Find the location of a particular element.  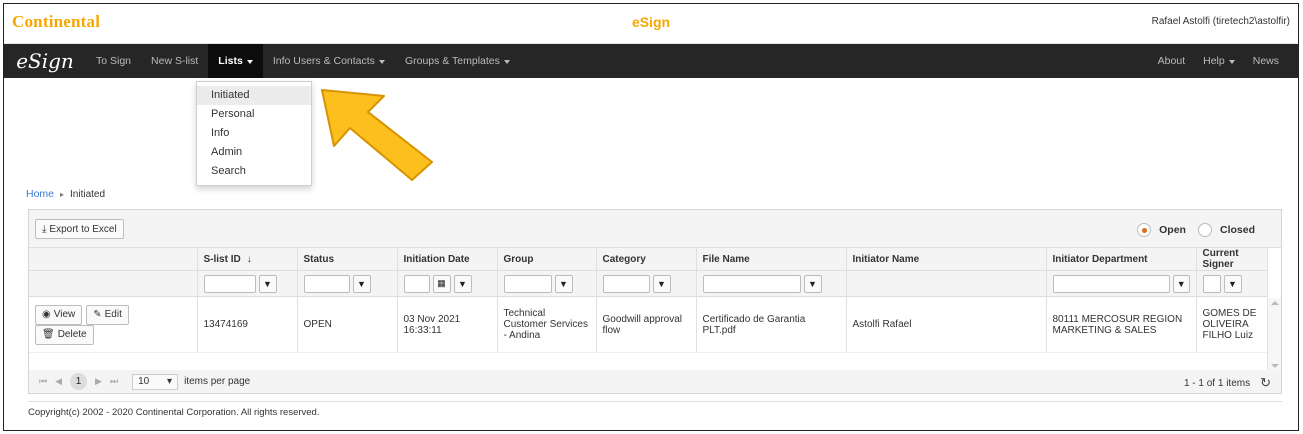

vertical-scrollbar is located at coordinates (1274, 334).